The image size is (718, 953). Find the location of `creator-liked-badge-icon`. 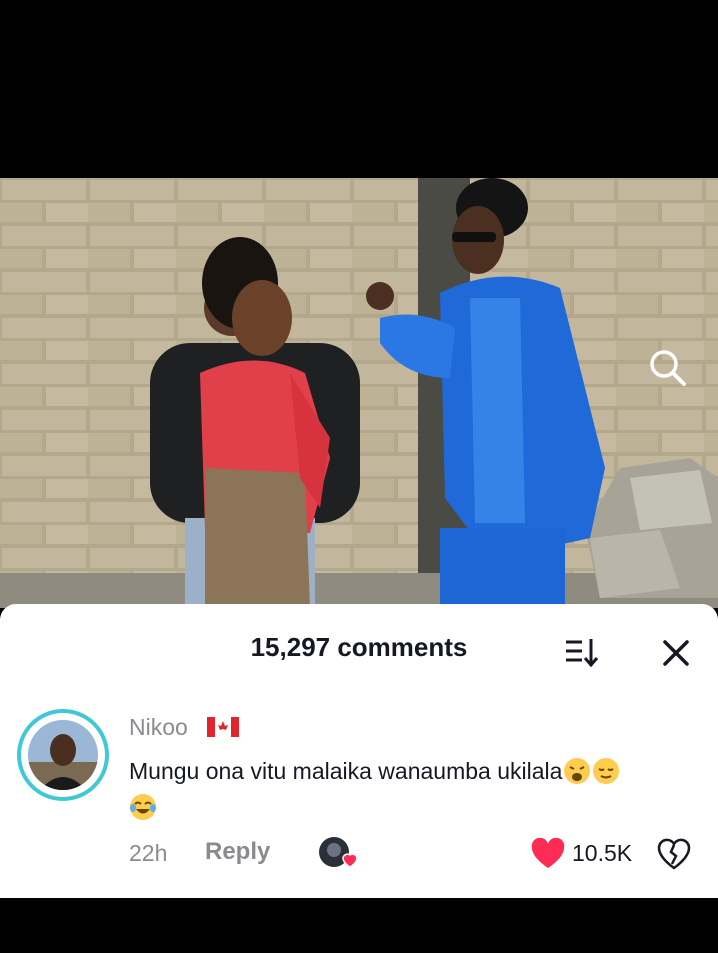

creator-liked-badge-icon is located at coordinates (339, 854).